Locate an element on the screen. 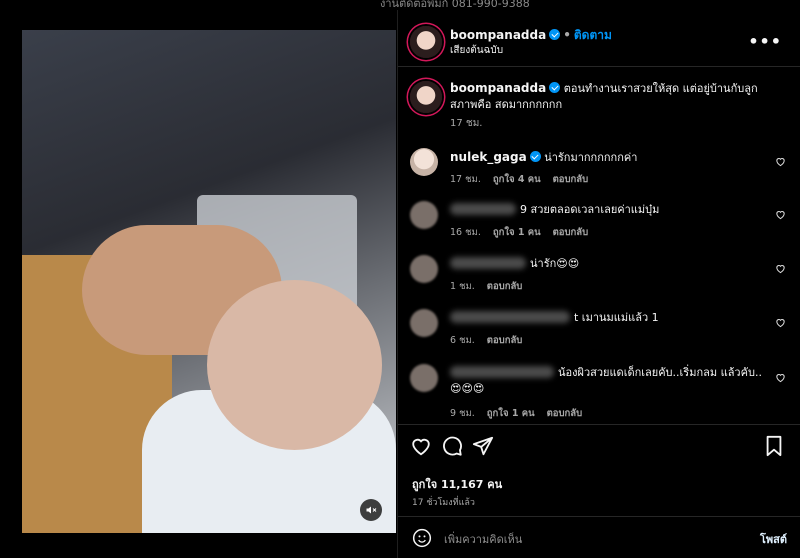 The height and width of the screenshot is (558, 800). comment-username: nulek_gaga is located at coordinates (488, 157).